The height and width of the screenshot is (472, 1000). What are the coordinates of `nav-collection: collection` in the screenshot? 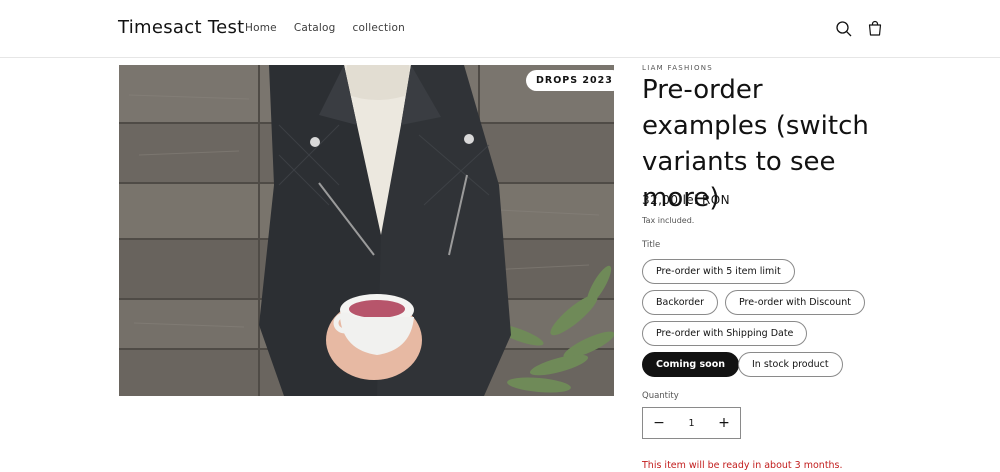 It's located at (379, 28).